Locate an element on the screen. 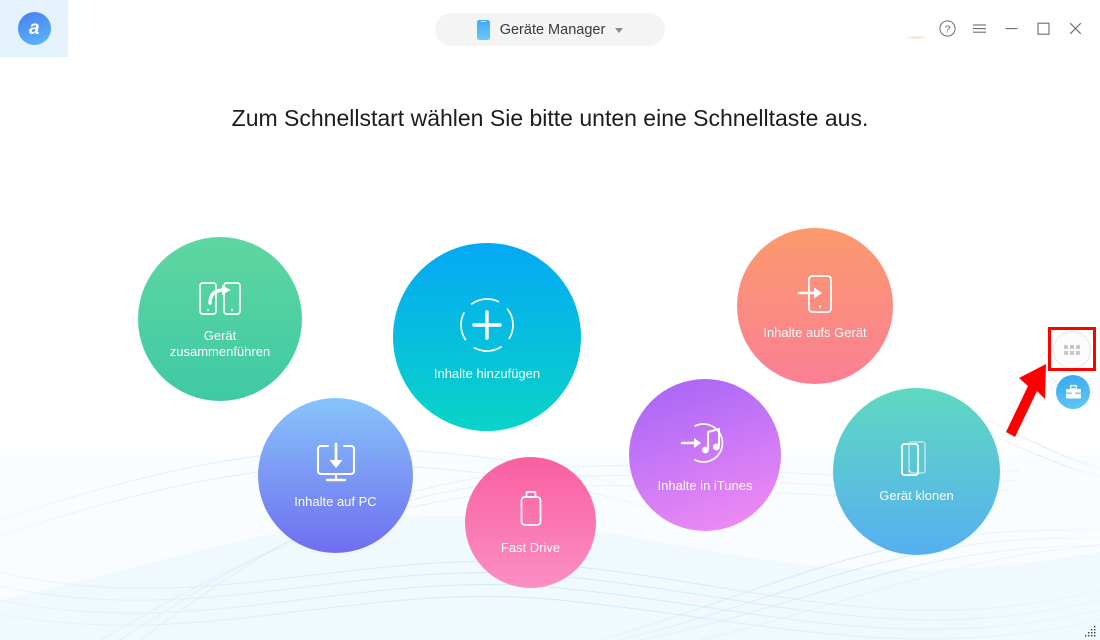 This screenshot has width=1100, height=640. app-logo: a is located at coordinates (34, 28).